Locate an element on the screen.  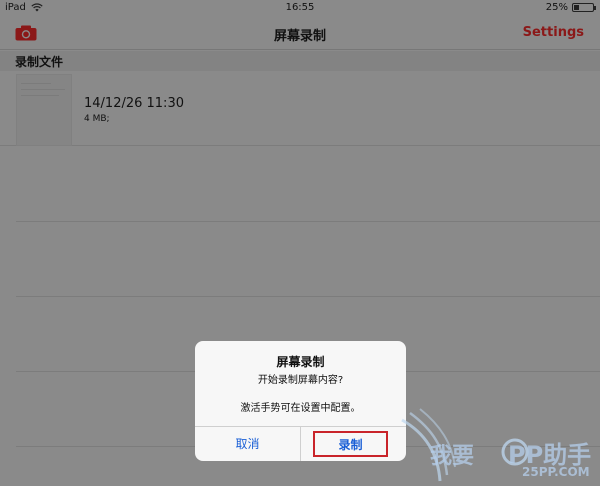
settings-button: Settings is located at coordinates (553, 32).